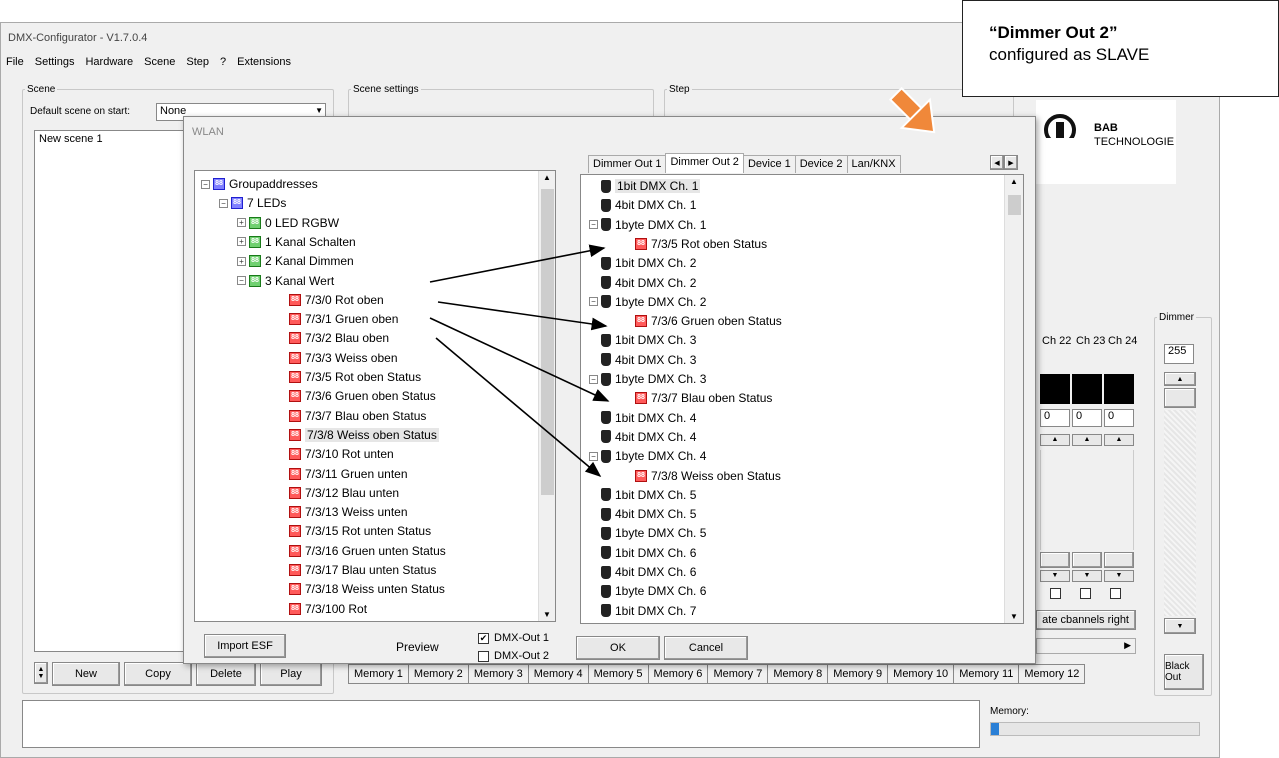 The image size is (1279, 758). I want to click on callout-subtext: configured as SLAVE, so click(1069, 54).